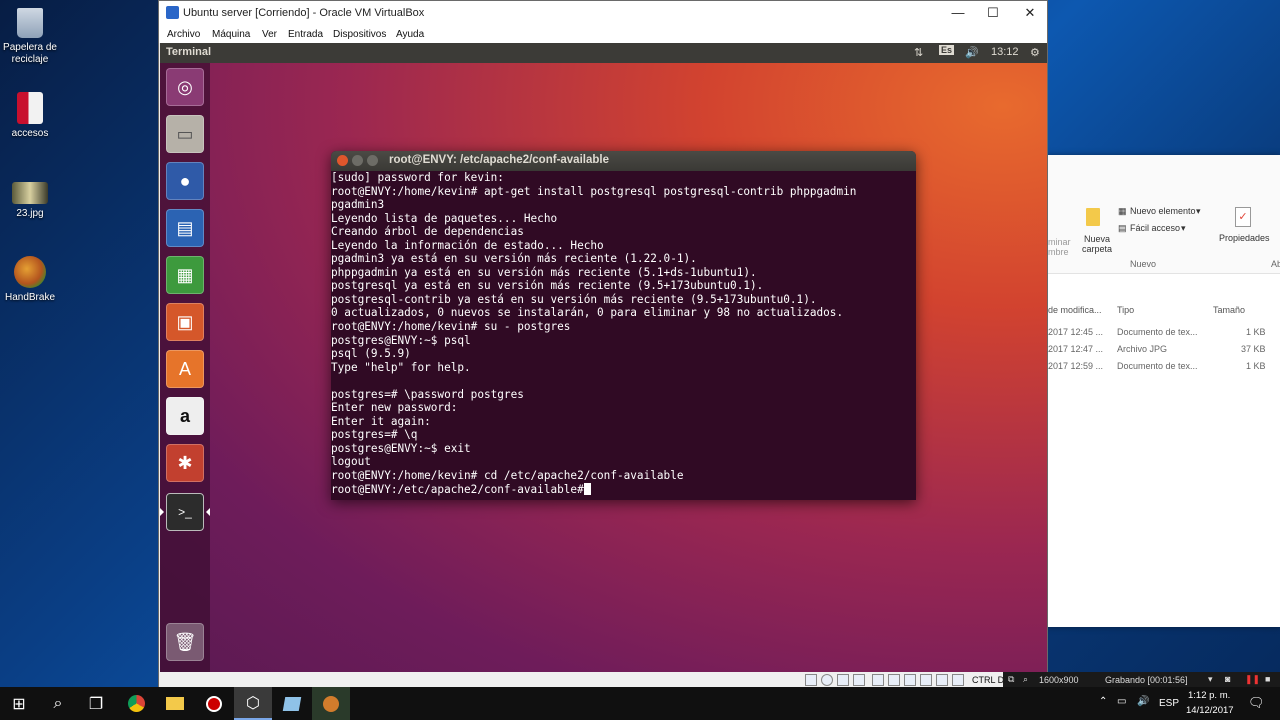 Image resolution: width=1280 pixels, height=720 pixels. Describe the element at coordinates (136, 703) in the screenshot. I see `chrome-icon` at that location.